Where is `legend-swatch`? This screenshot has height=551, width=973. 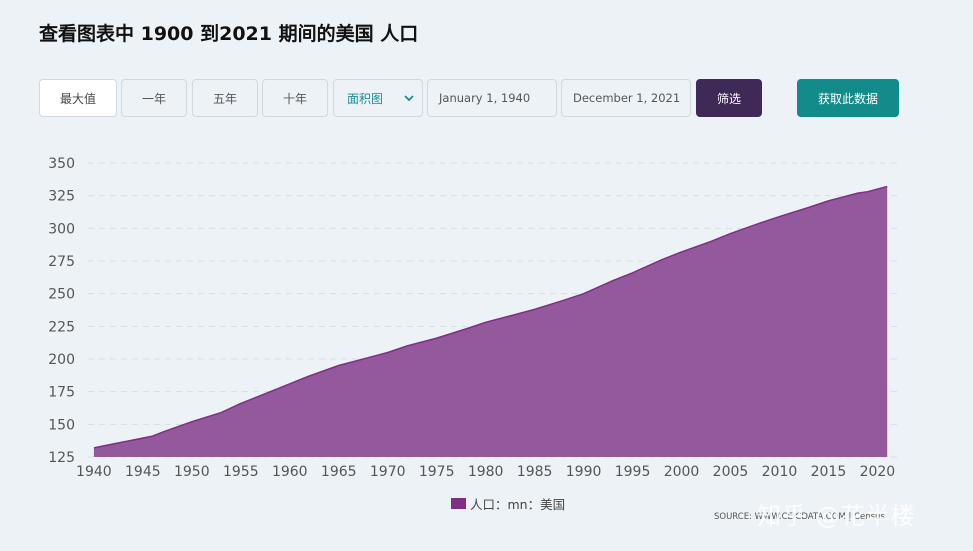 legend-swatch is located at coordinates (458, 503).